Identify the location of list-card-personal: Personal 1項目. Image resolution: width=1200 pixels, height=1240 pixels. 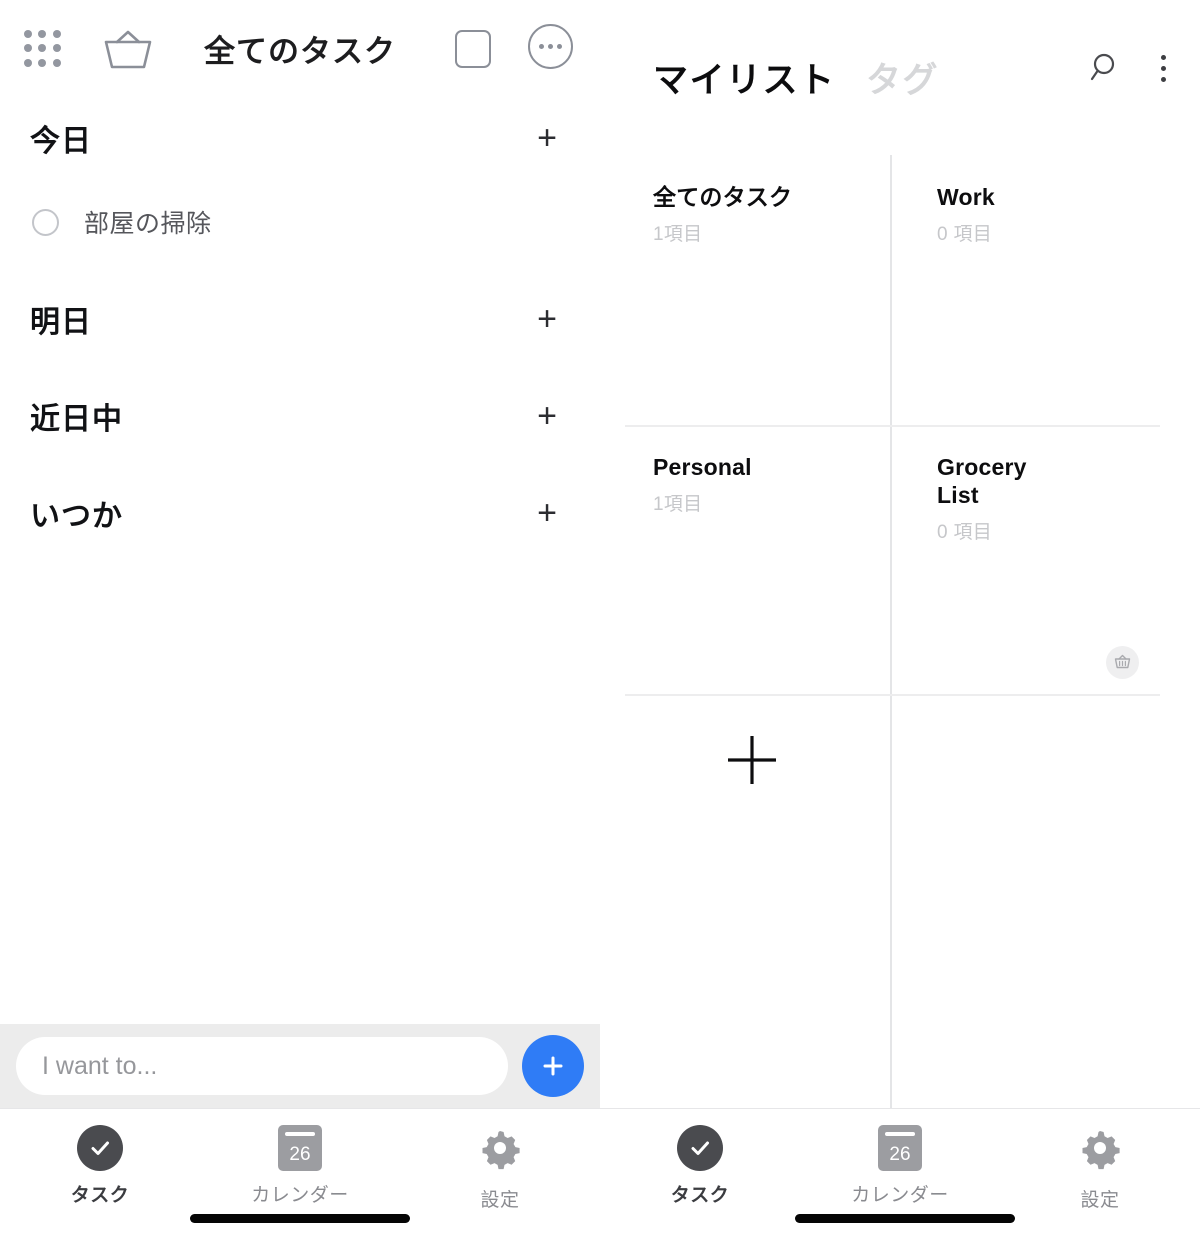
(763, 484).